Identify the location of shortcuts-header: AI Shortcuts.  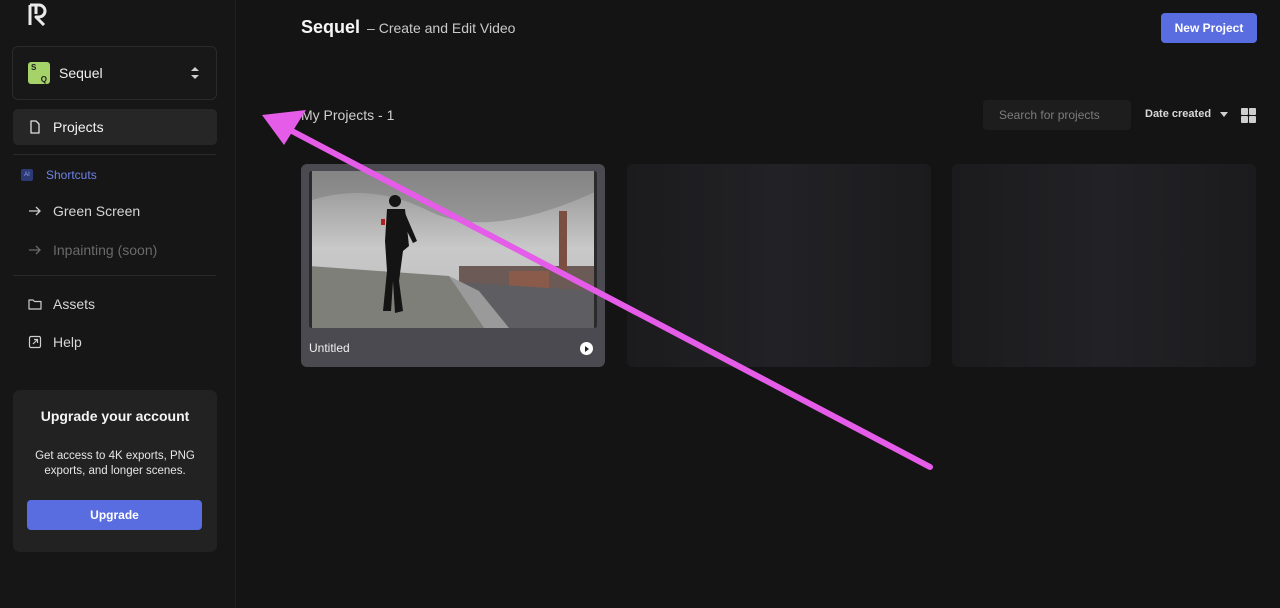
(59, 175).